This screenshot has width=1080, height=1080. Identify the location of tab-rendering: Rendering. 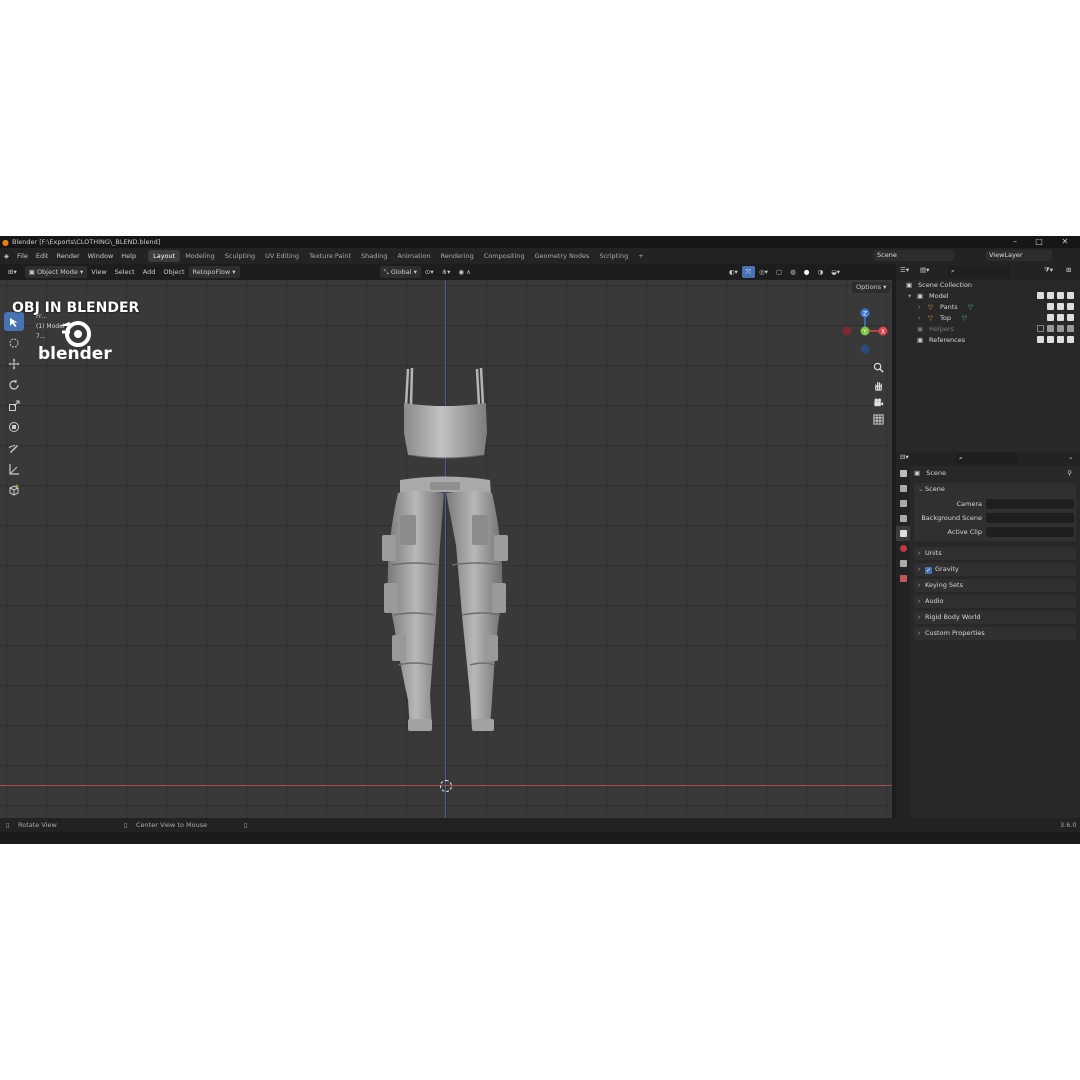
(457, 256).